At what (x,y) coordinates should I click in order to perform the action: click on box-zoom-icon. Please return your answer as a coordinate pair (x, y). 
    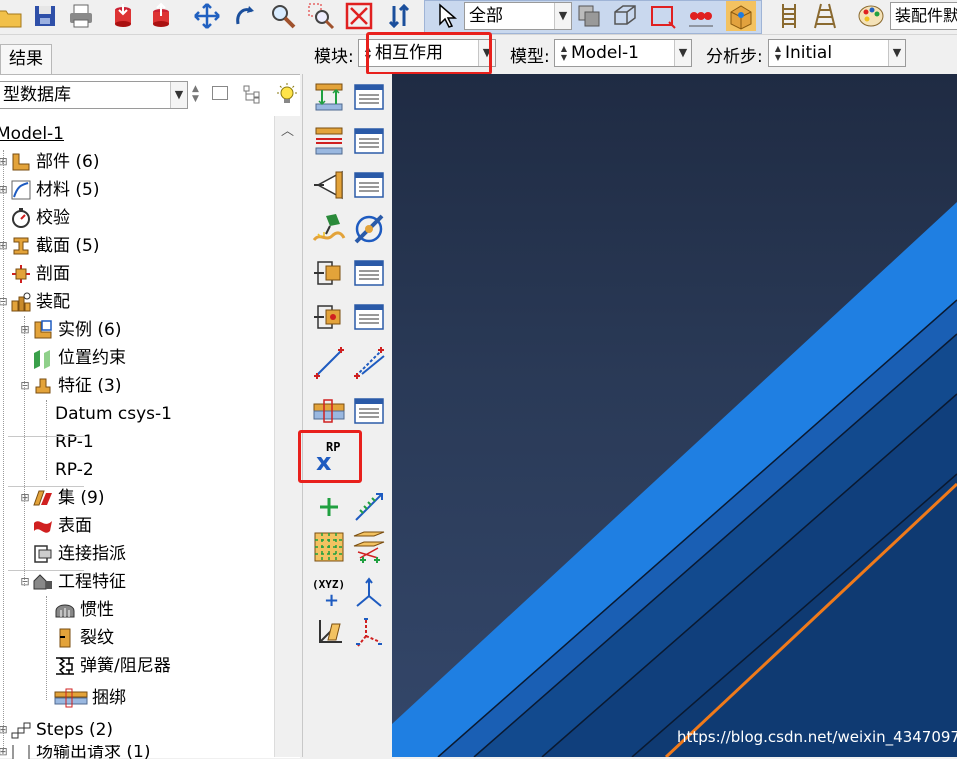
    Looking at the image, I should click on (321, 16).